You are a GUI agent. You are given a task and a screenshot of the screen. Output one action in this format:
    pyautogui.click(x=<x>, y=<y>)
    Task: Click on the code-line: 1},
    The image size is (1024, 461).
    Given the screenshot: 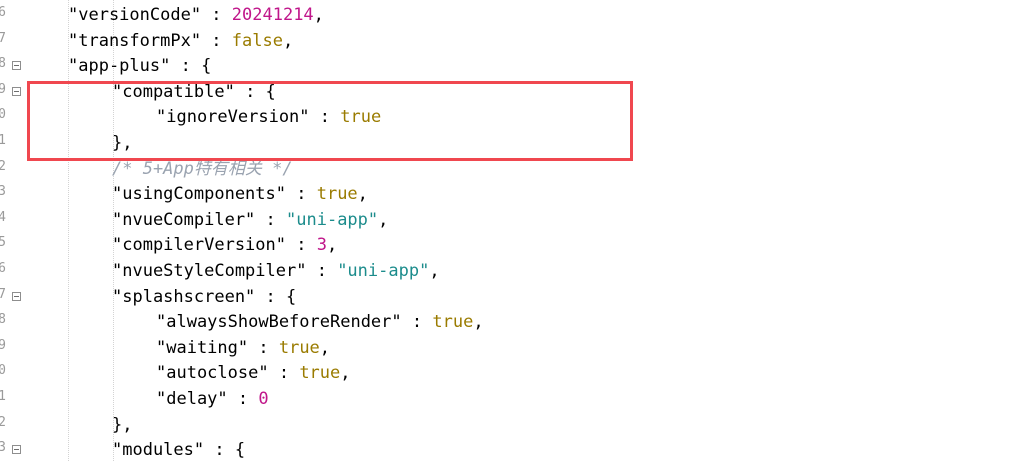 What is the action you would take?
    pyautogui.click(x=512, y=144)
    